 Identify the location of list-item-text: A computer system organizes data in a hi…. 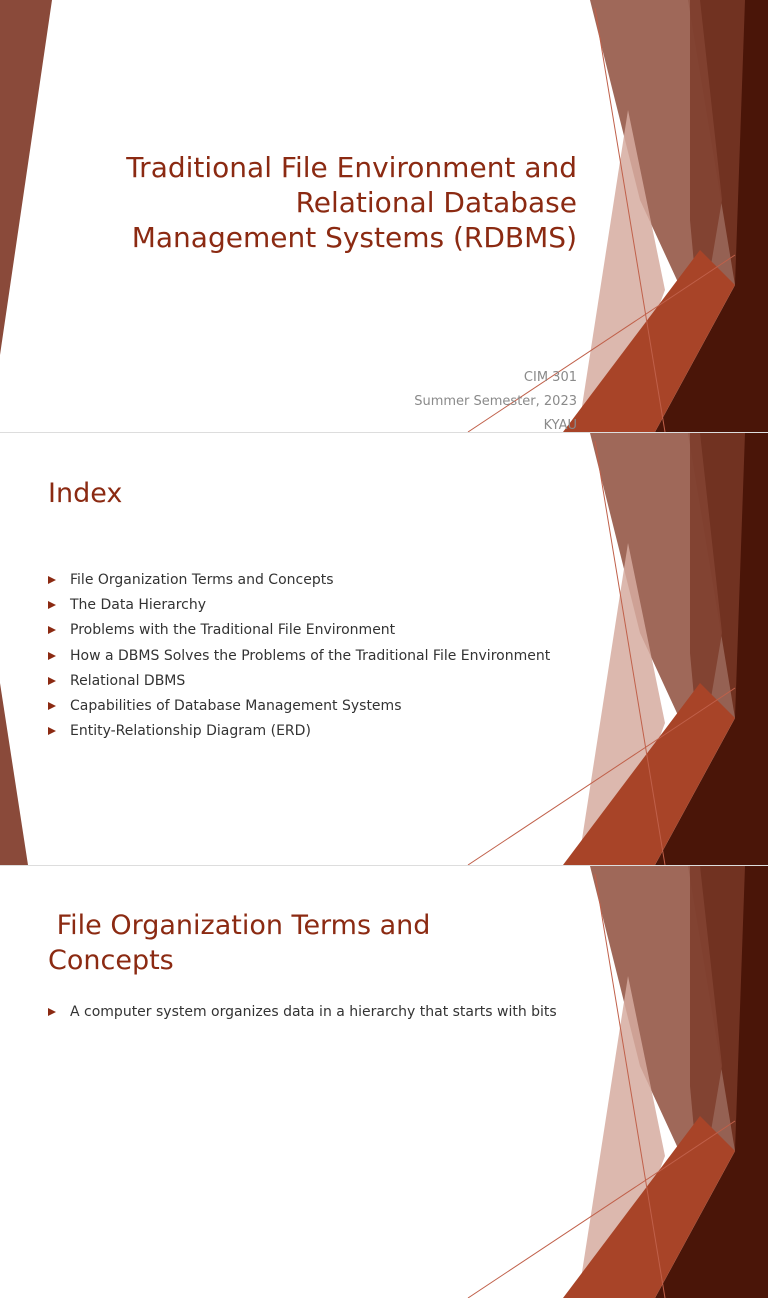
(313, 1012).